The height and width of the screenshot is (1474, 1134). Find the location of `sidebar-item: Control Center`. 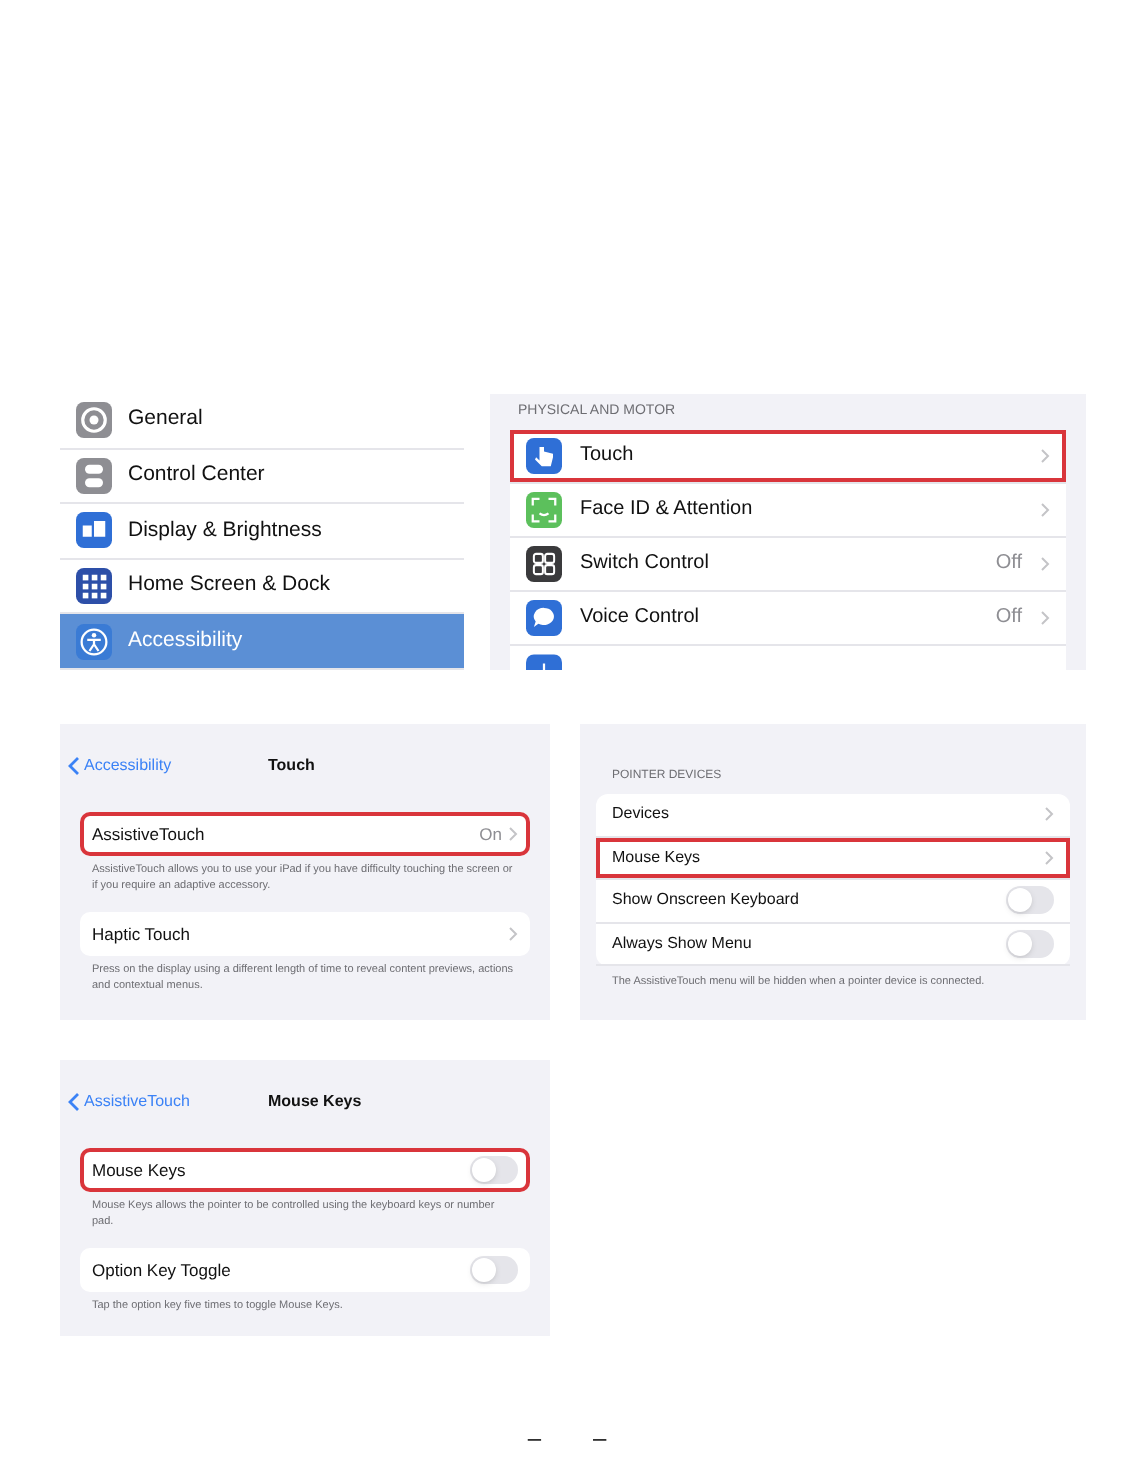

sidebar-item: Control Center is located at coordinates (262, 477).